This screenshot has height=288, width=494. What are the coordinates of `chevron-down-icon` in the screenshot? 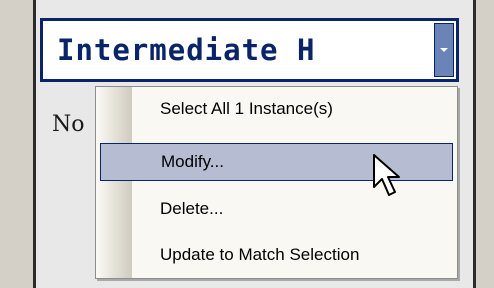 It's located at (444, 50).